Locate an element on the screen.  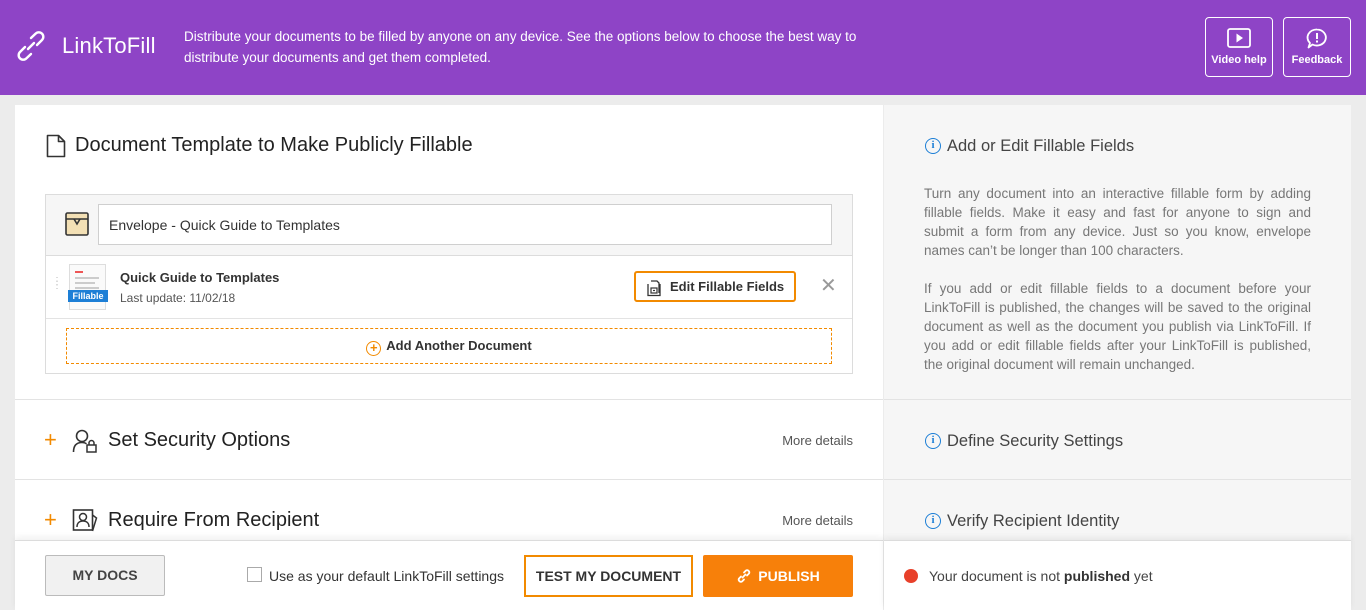
publish-status-text: Your document is not published yet is located at coordinates (1041, 576).